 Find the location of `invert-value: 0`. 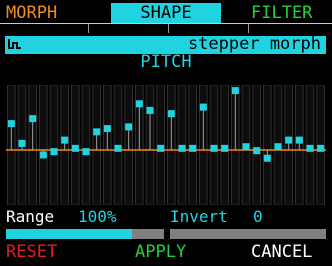

invert-value: 0 is located at coordinates (258, 216).